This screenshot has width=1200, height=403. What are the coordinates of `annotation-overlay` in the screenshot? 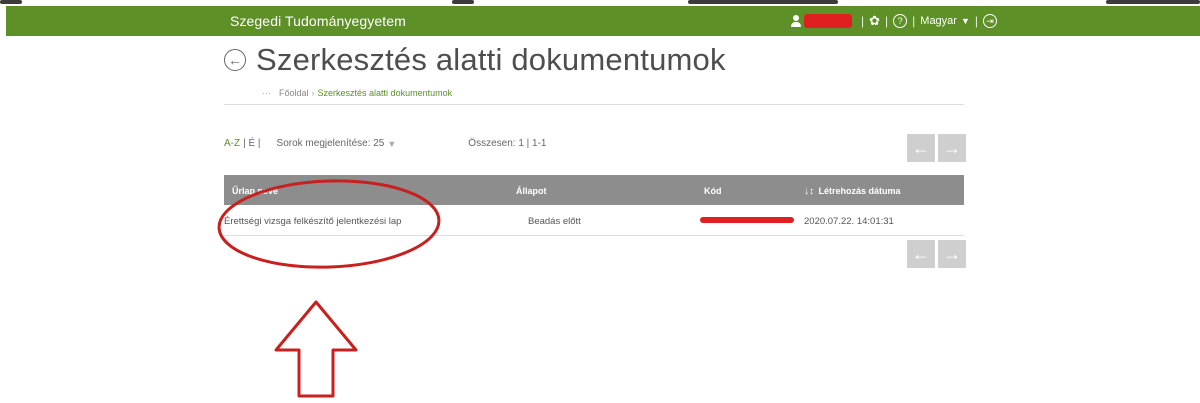 It's located at (329, 288).